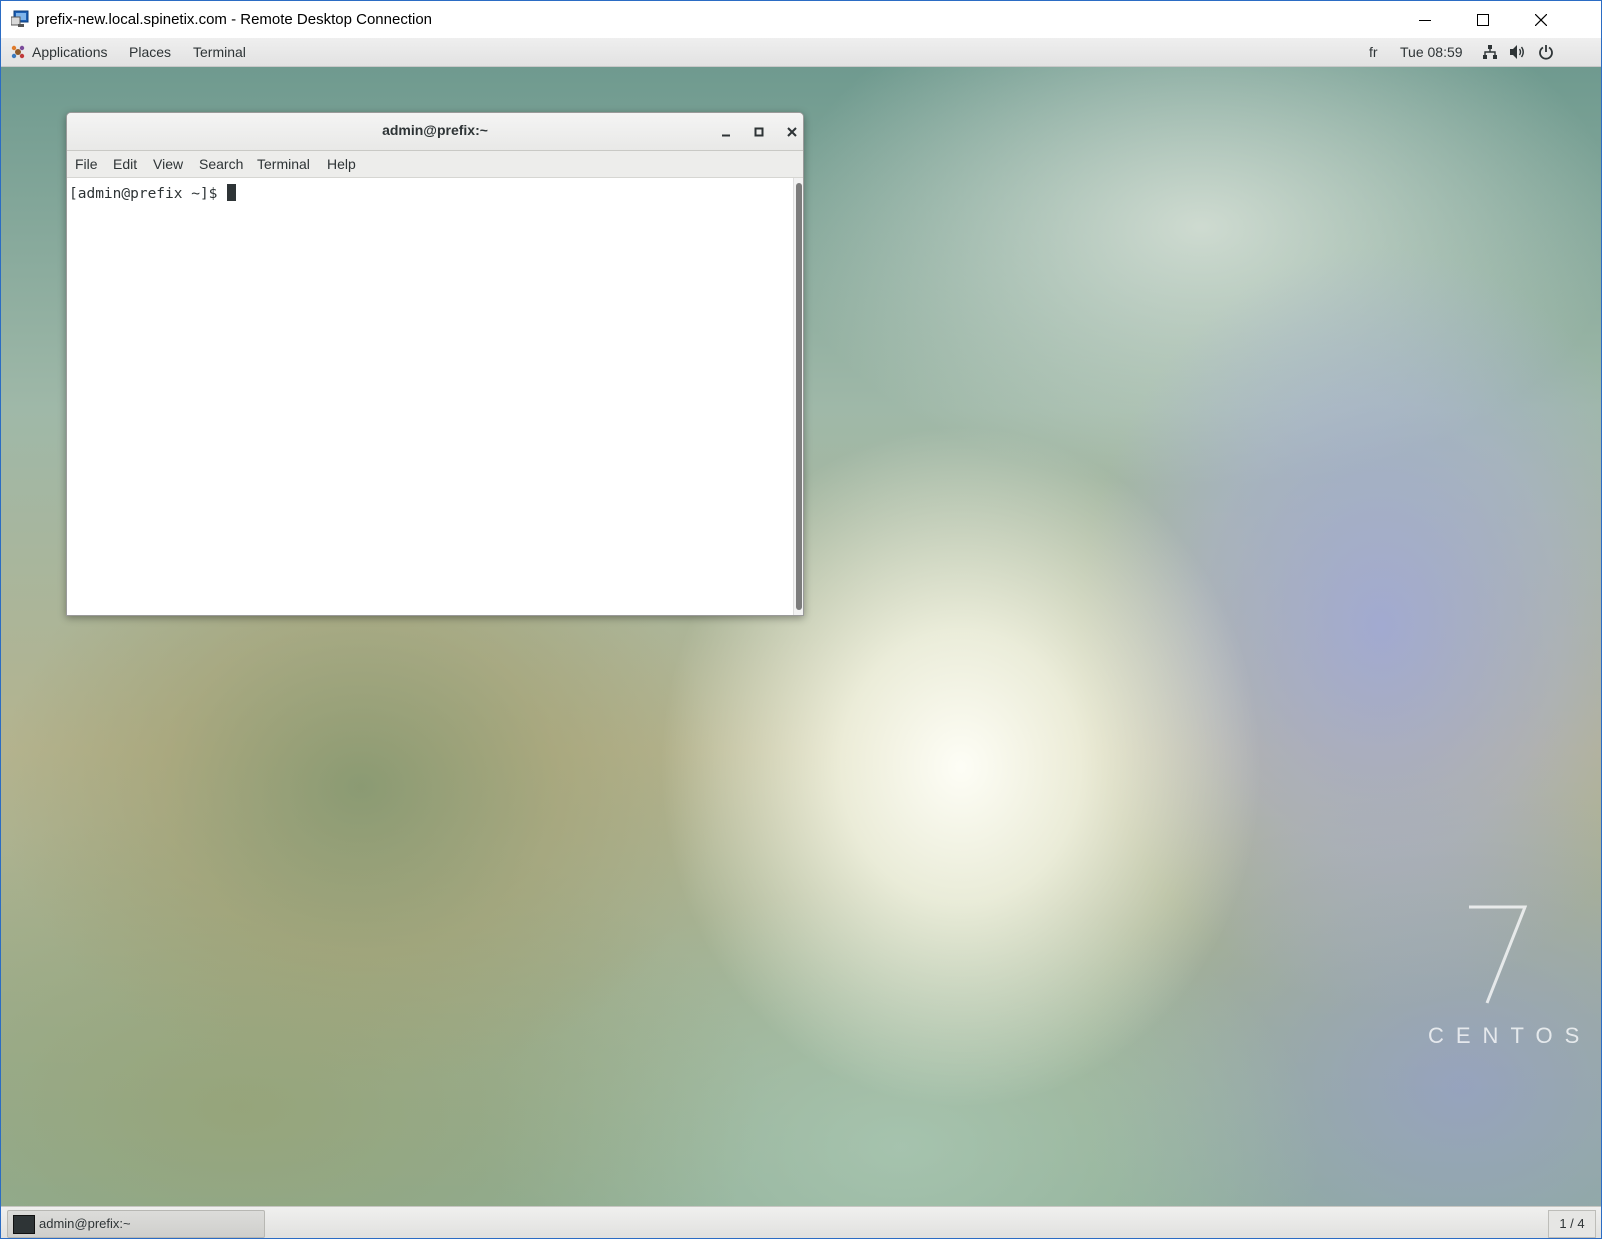  Describe the element at coordinates (283, 164) in the screenshot. I see `terminal-menu-terminal: Terminal` at that location.